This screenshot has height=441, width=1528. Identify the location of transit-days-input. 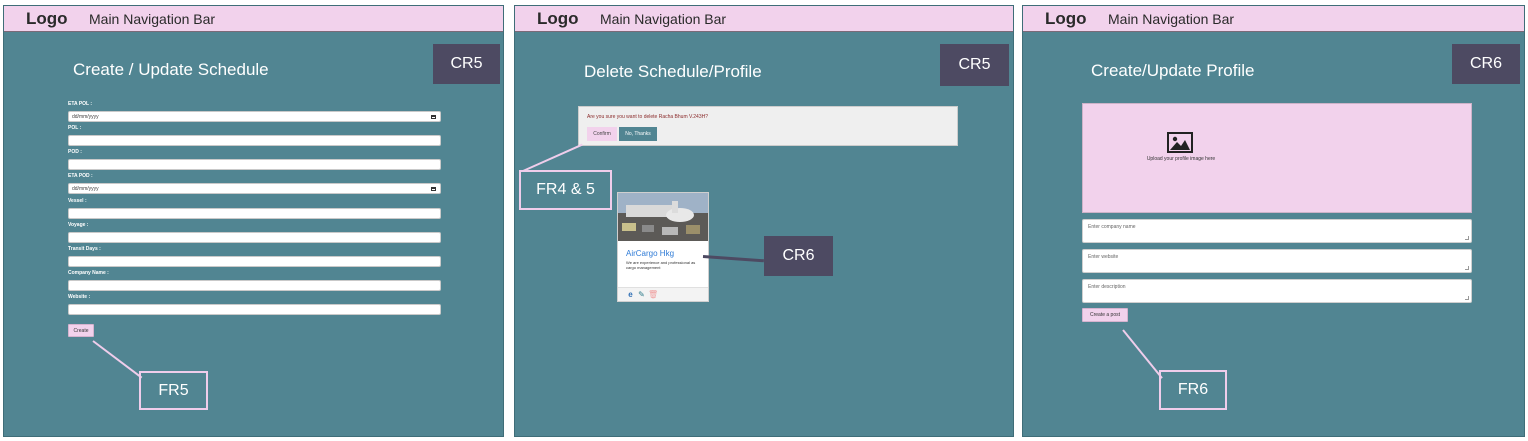
(254, 261).